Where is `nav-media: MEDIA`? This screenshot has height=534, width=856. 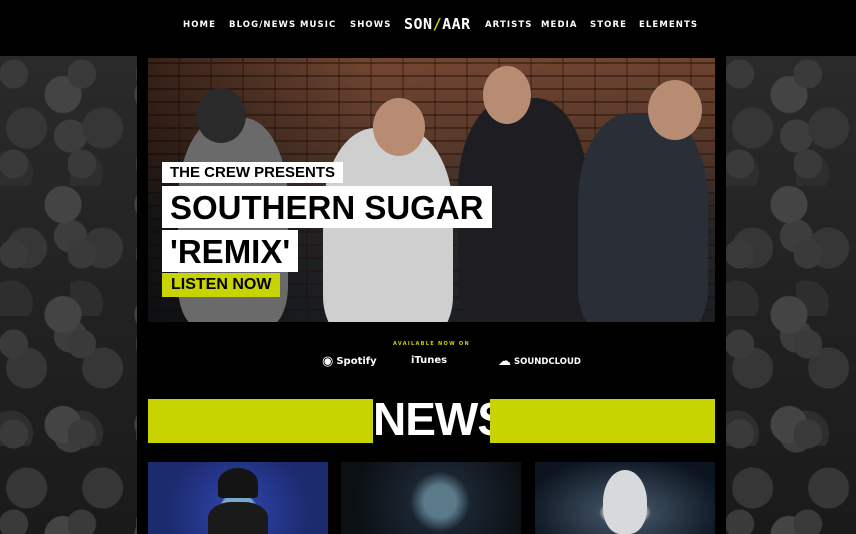
nav-media: MEDIA is located at coordinates (559, 25).